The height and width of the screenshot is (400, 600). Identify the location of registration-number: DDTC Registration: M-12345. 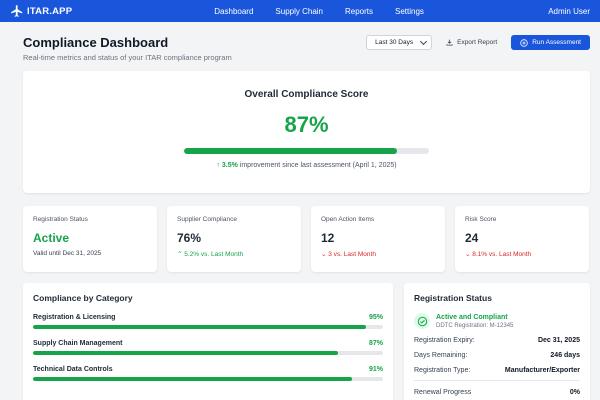
(475, 325).